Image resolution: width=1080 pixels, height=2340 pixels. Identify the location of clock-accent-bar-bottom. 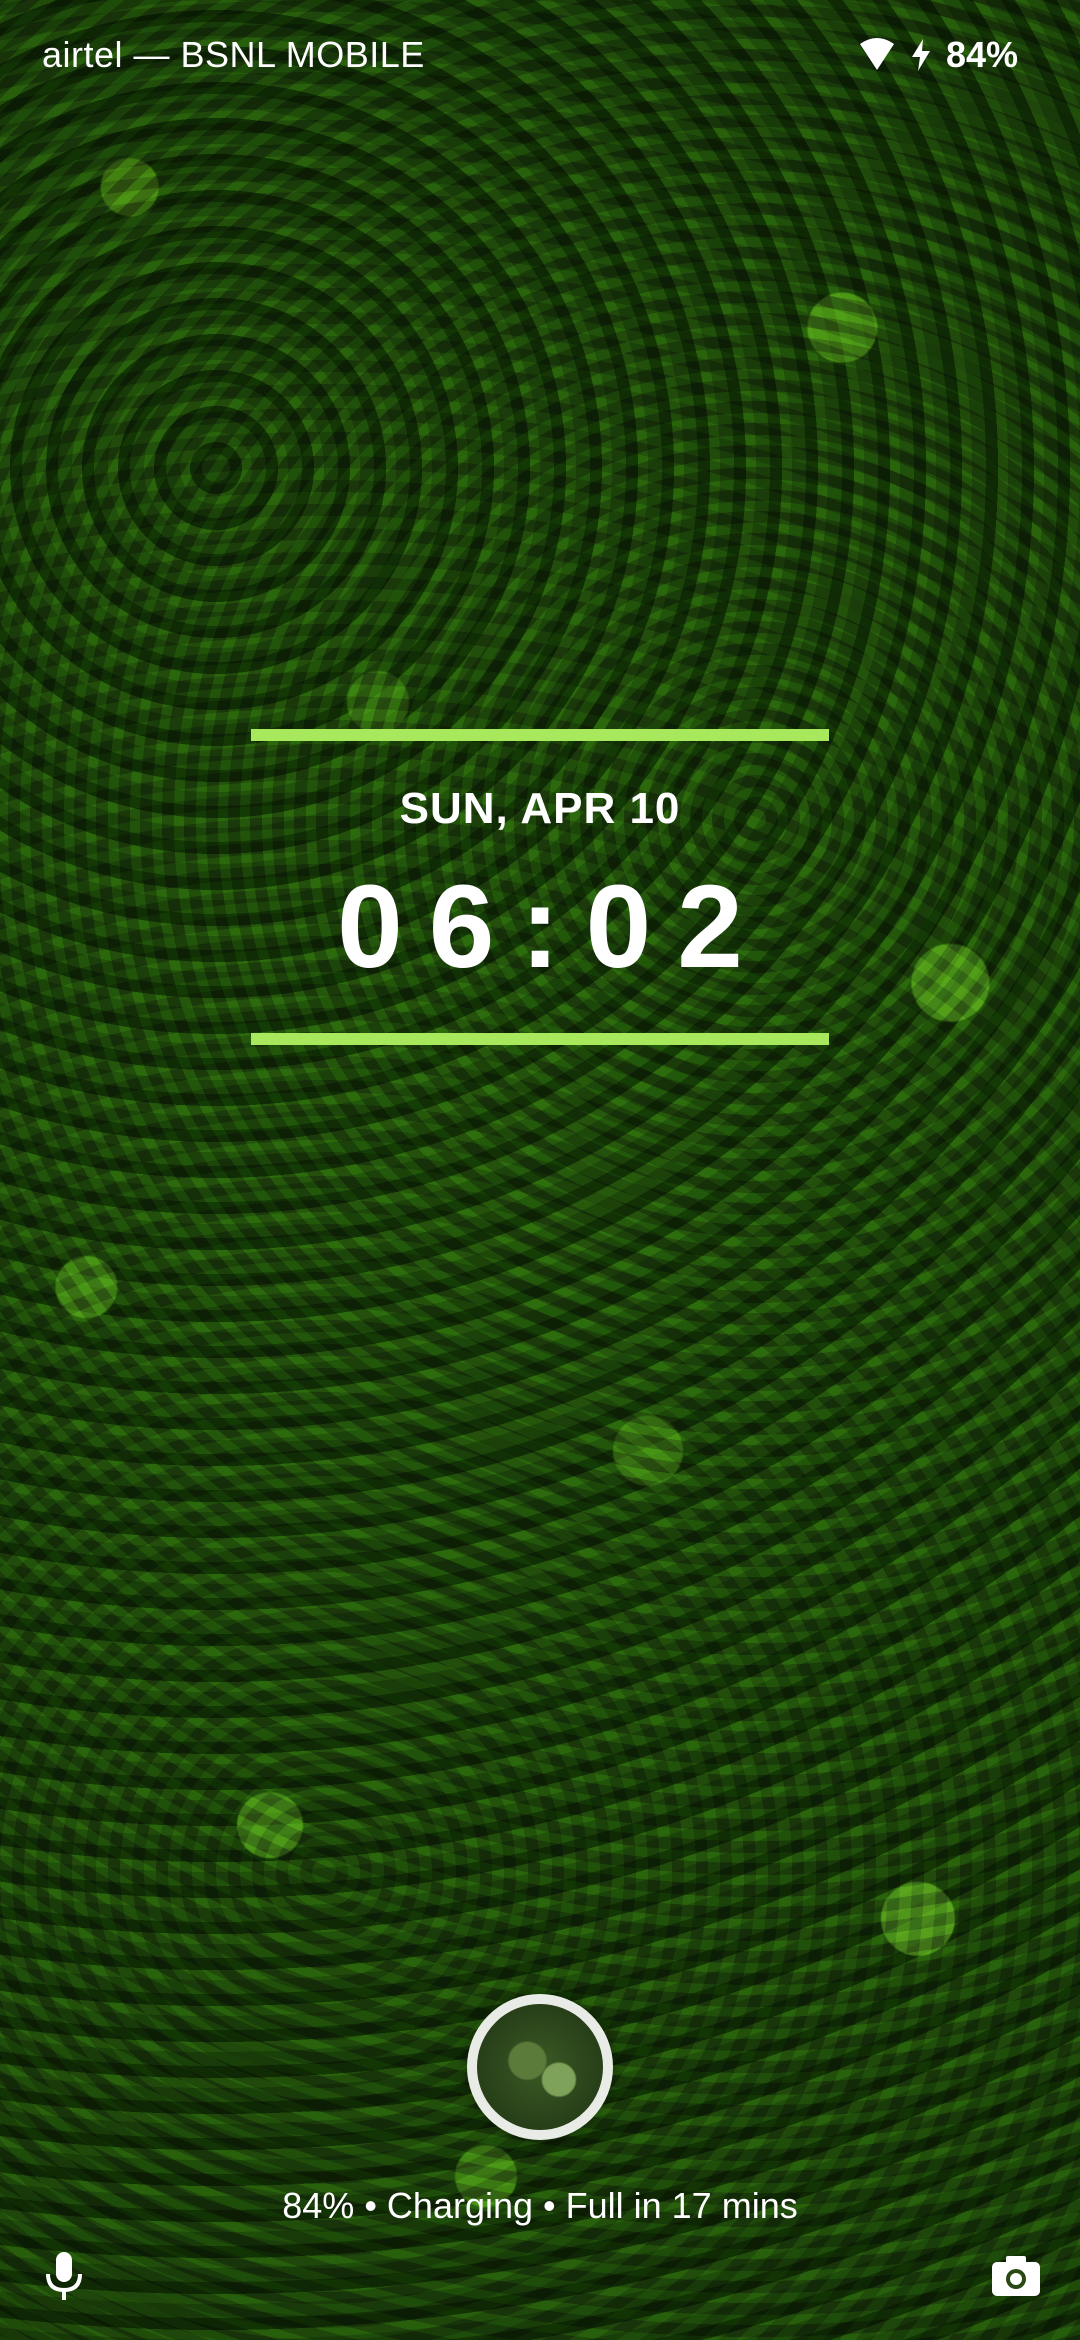
(540, 1039).